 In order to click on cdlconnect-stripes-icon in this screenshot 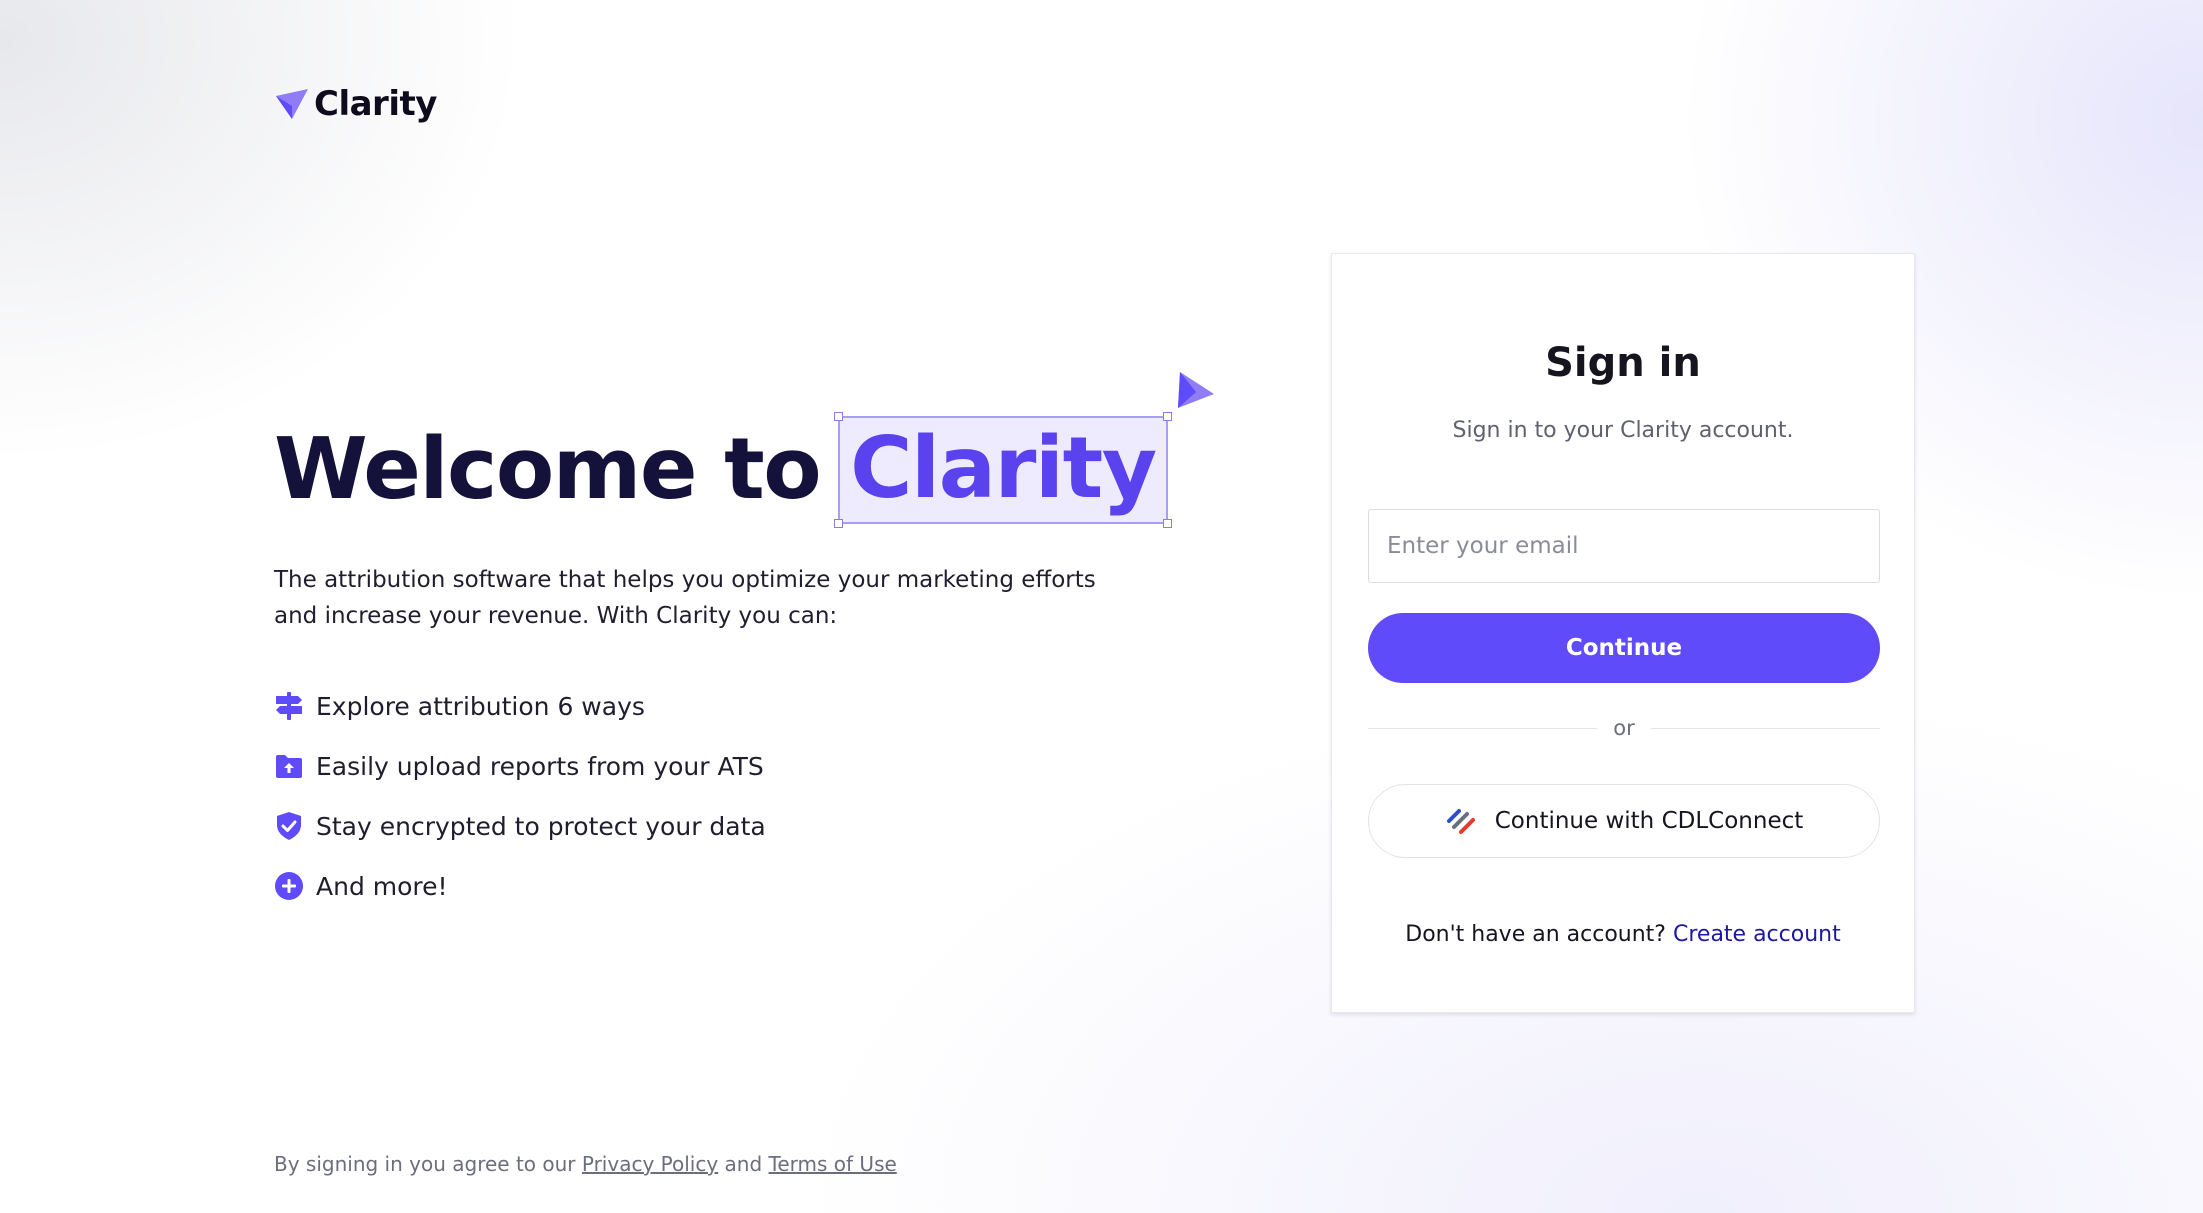, I will do `click(1460, 821)`.